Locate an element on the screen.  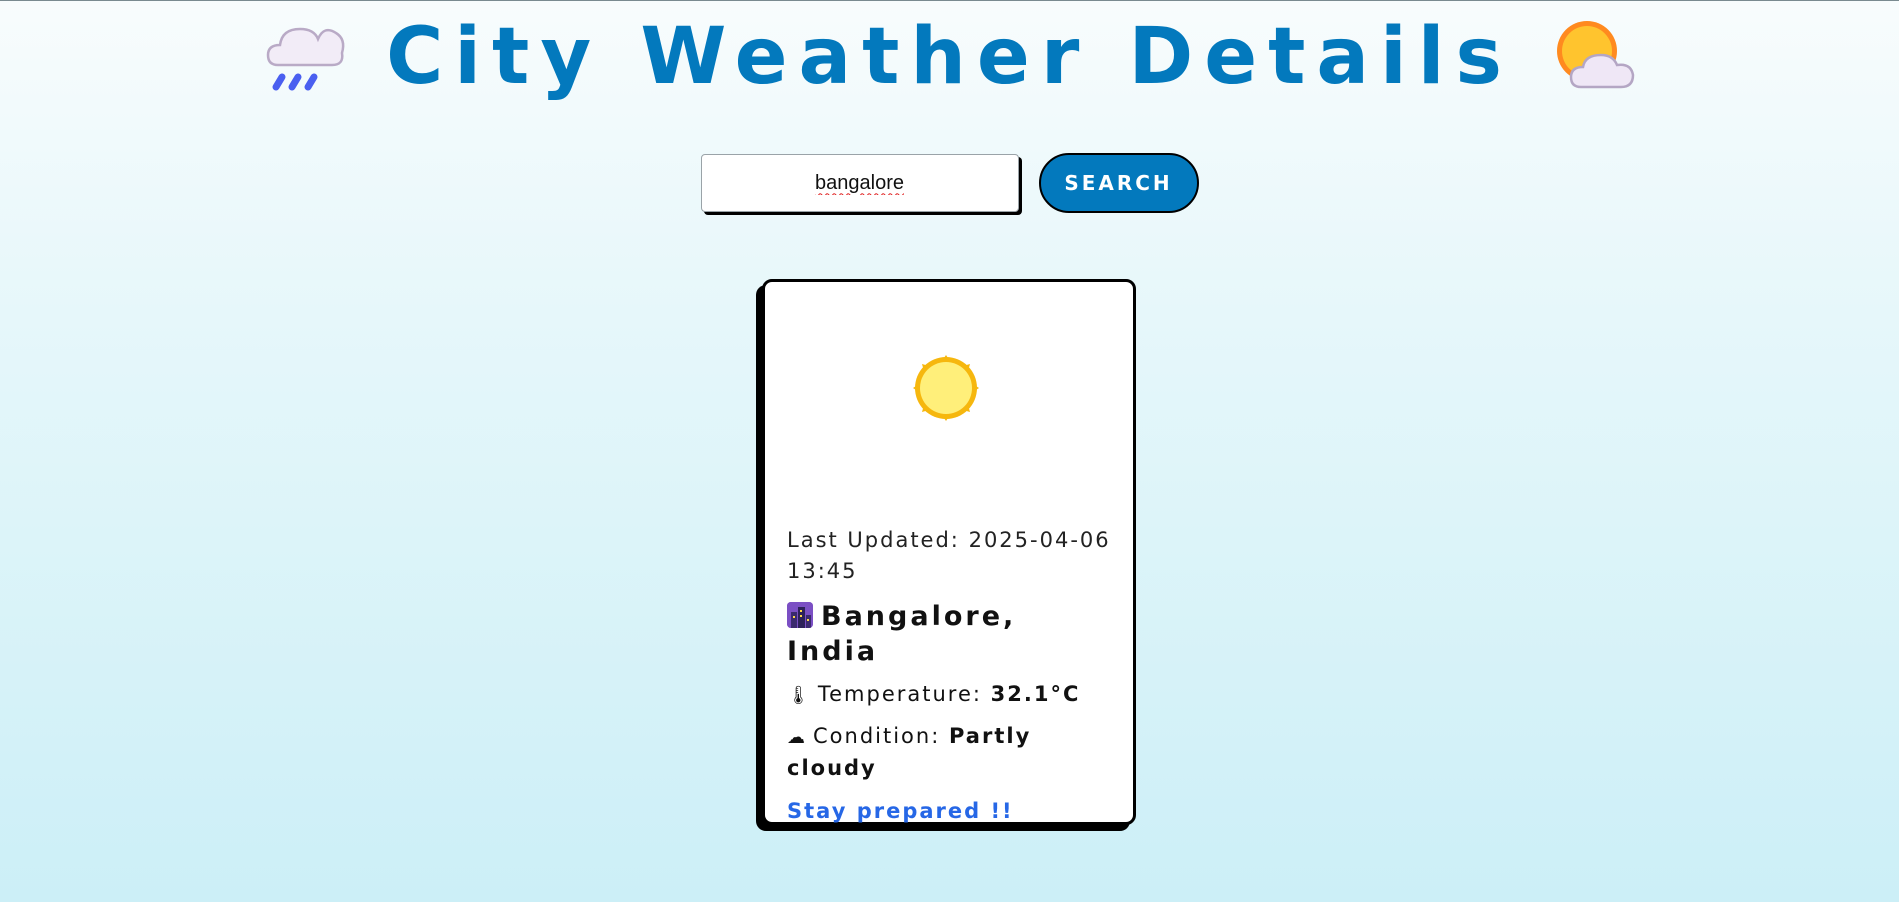
search-bar: SEARCH is located at coordinates (949, 183).